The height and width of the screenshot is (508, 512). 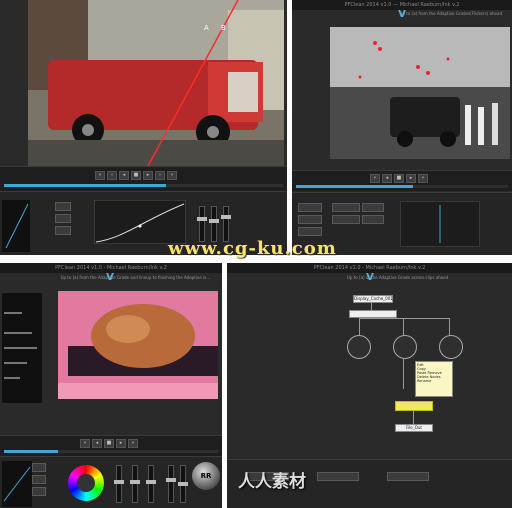 I want to click on turkey-frame, so click(x=138, y=345).